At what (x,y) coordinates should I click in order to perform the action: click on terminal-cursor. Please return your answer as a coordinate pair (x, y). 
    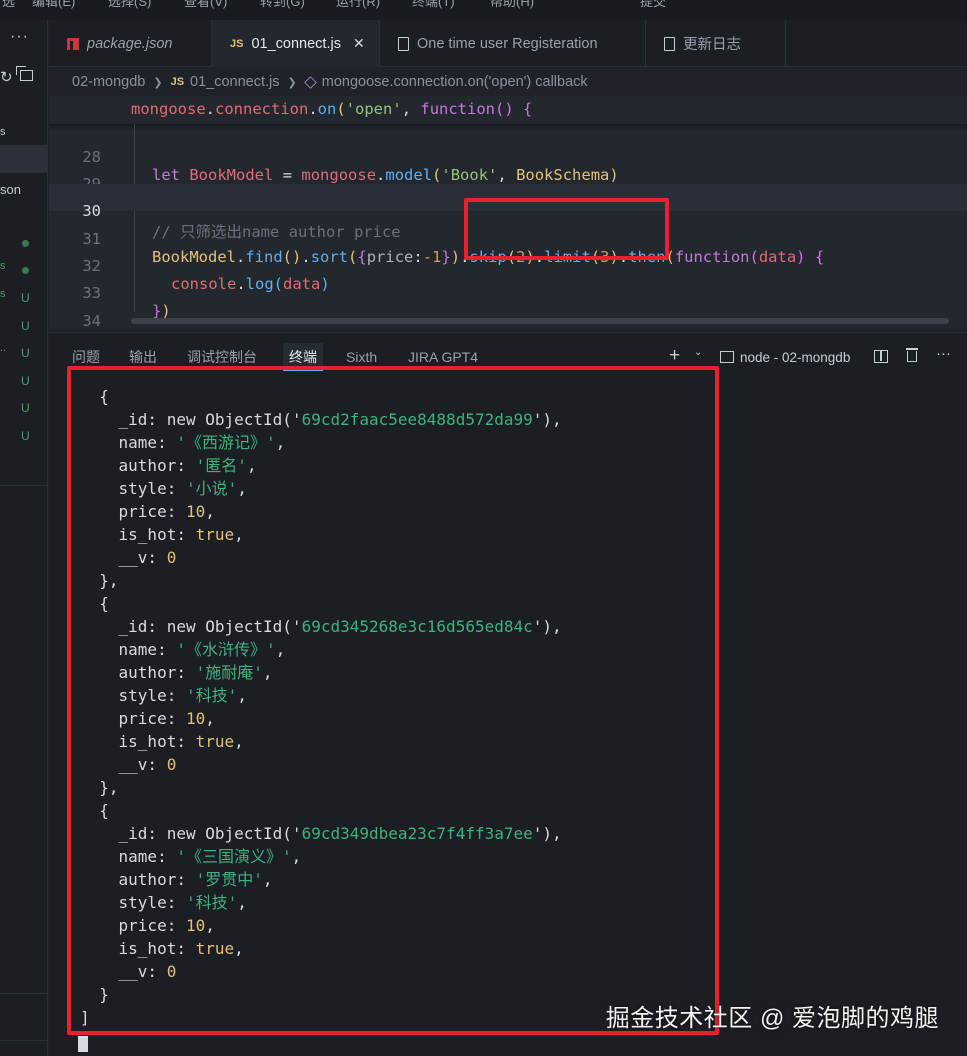
    Looking at the image, I should click on (83, 1044).